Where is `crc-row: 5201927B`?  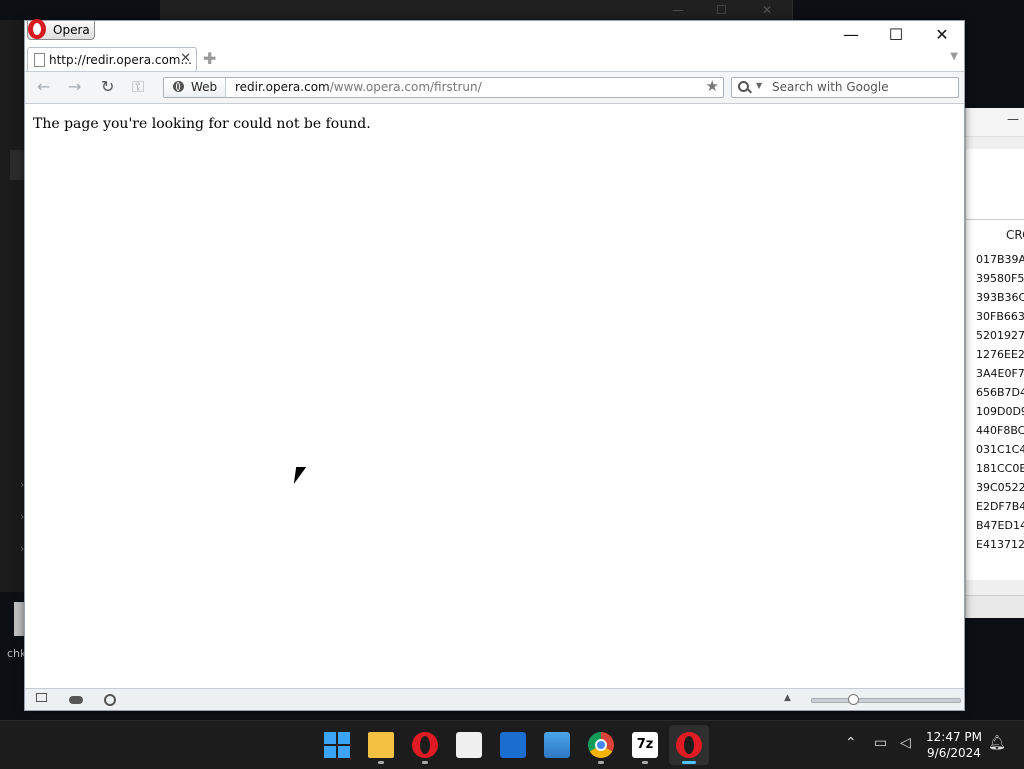 crc-row: 5201927B is located at coordinates (995, 335).